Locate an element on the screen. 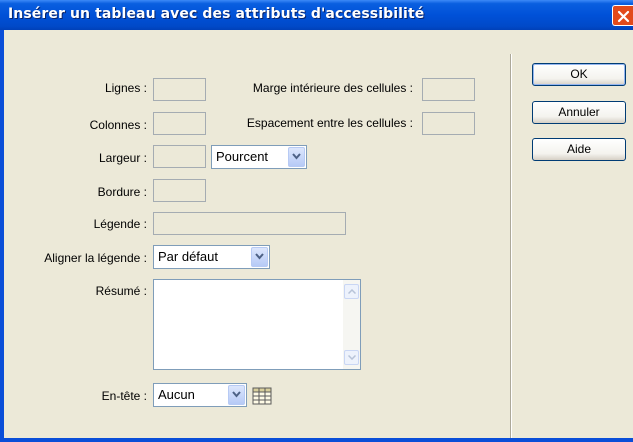 The width and height of the screenshot is (633, 442). rows-label: Lignes : is located at coordinates (125, 88).